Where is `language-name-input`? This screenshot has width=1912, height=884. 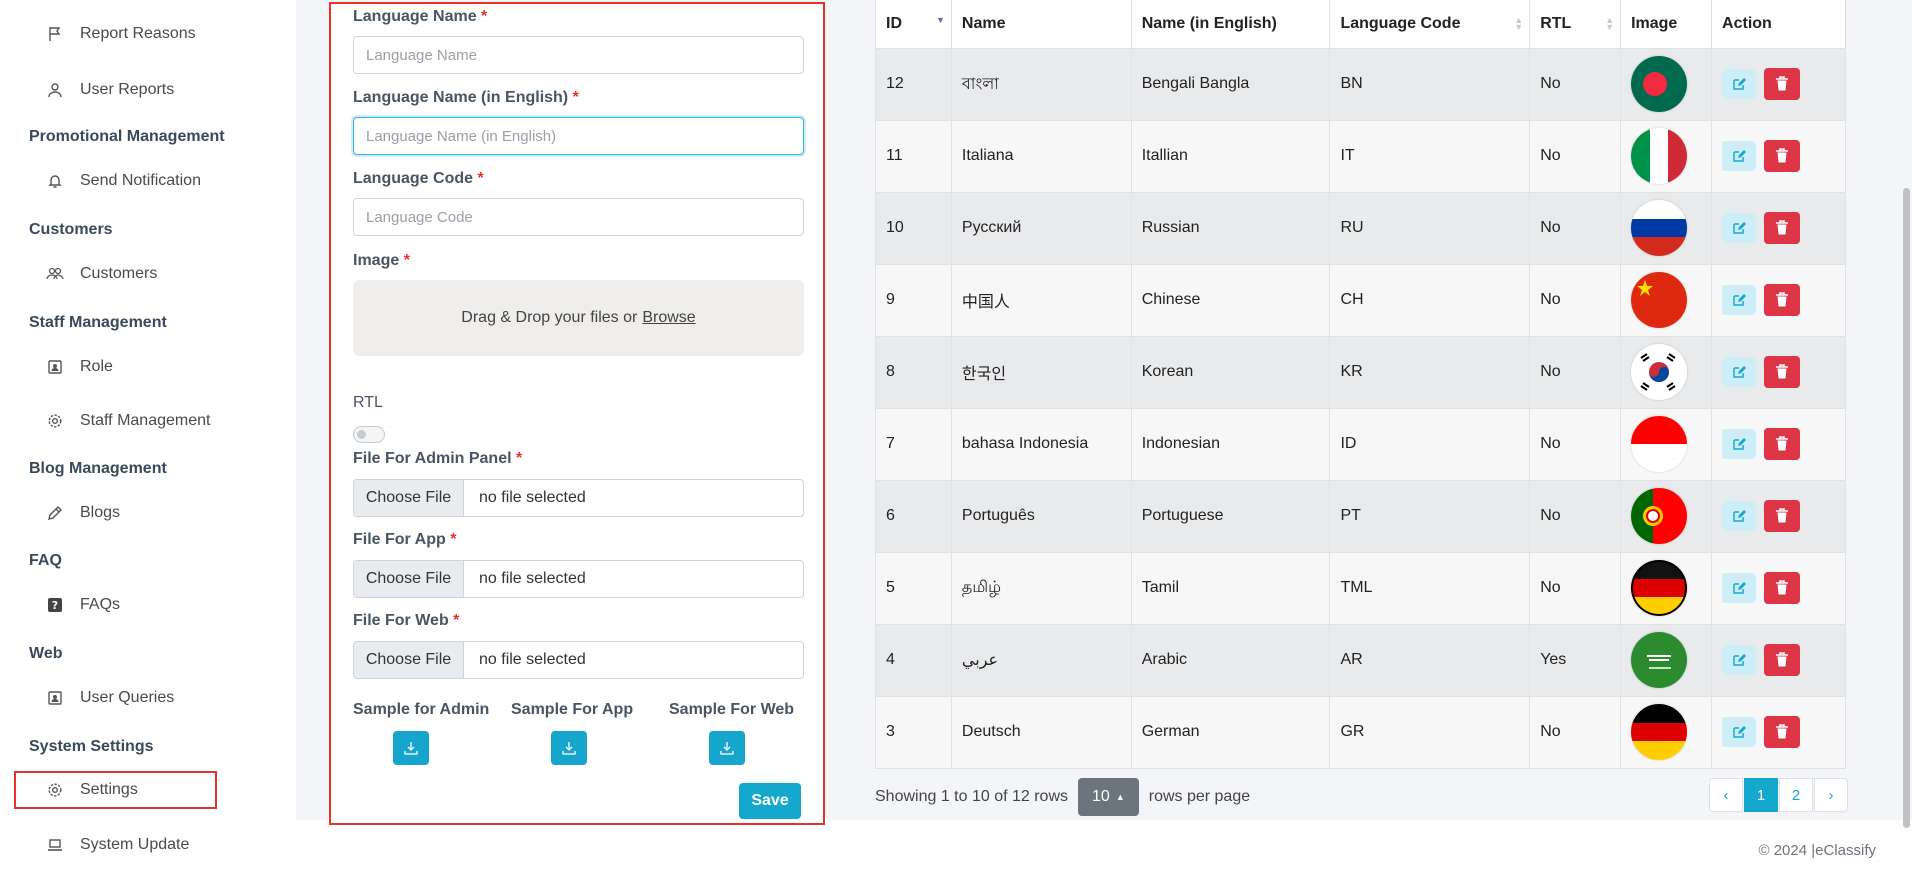 language-name-input is located at coordinates (578, 55).